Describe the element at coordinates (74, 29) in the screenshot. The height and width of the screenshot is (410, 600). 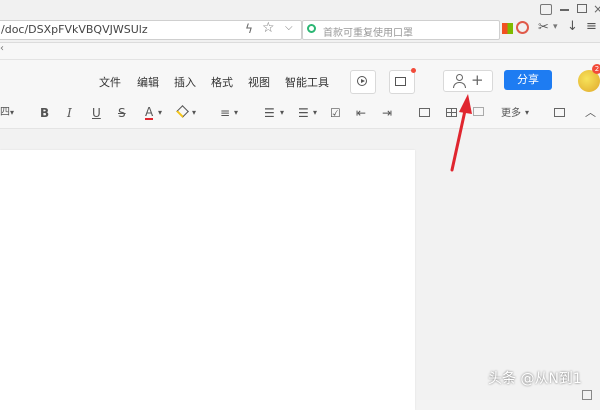
I see `url-text: /doc/DSXpFVkVBQVJWSUlz` at that location.